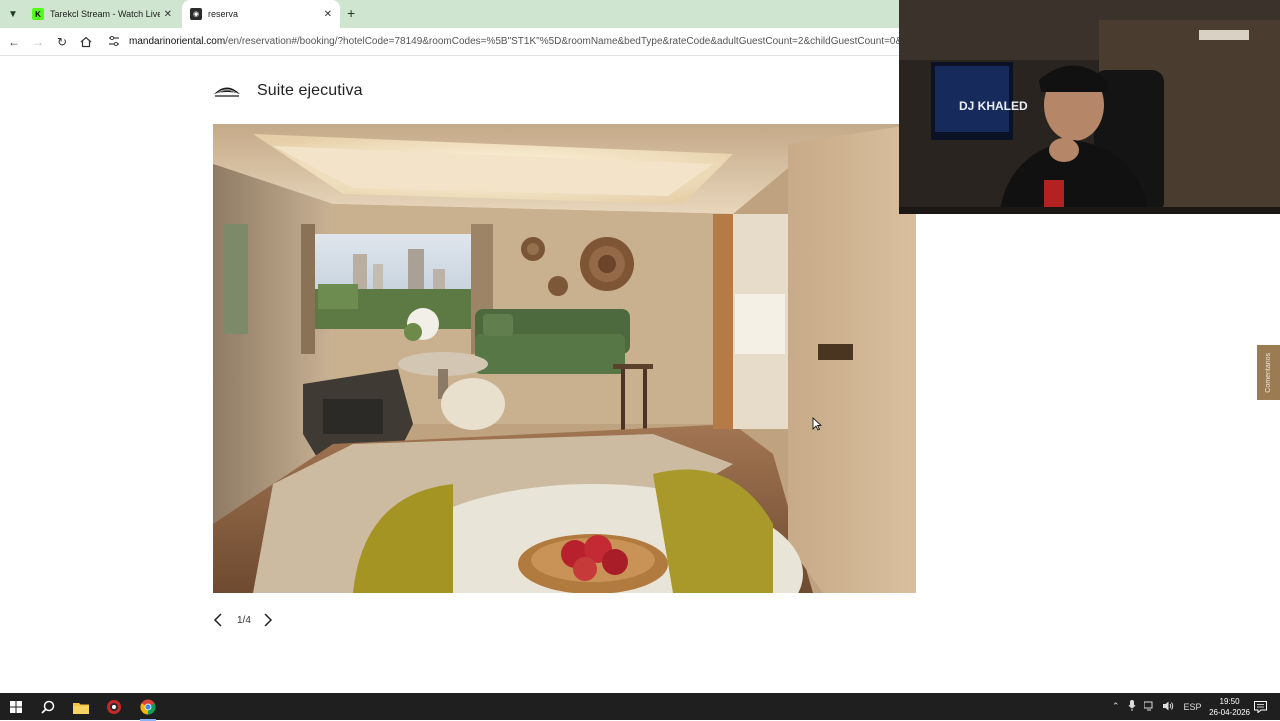 The width and height of the screenshot is (1280, 721). What do you see at coordinates (81, 707) in the screenshot?
I see `file-explorer-icon` at bounding box center [81, 707].